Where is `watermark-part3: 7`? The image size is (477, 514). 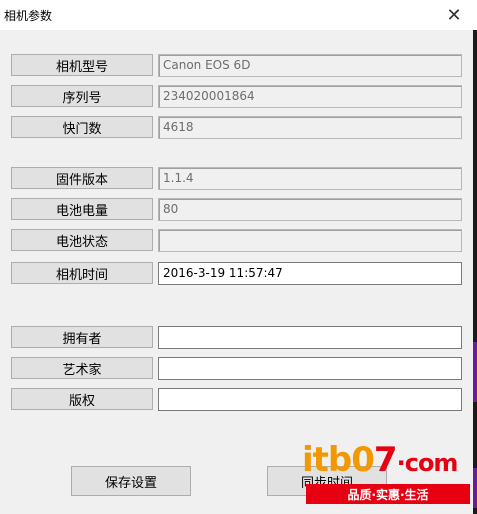
watermark-part3: 7 is located at coordinates (385, 460).